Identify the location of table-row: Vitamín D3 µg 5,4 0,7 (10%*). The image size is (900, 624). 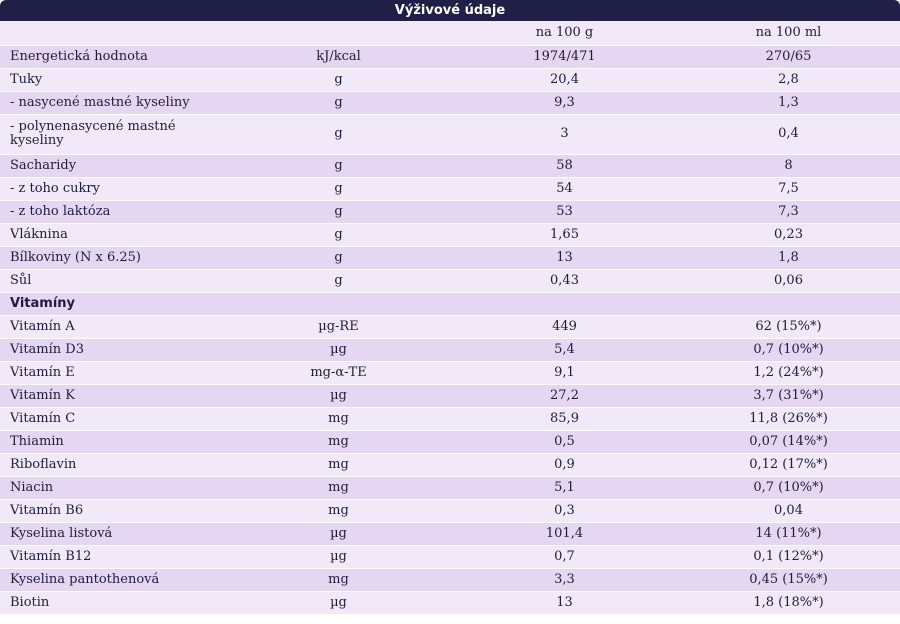
(450, 350).